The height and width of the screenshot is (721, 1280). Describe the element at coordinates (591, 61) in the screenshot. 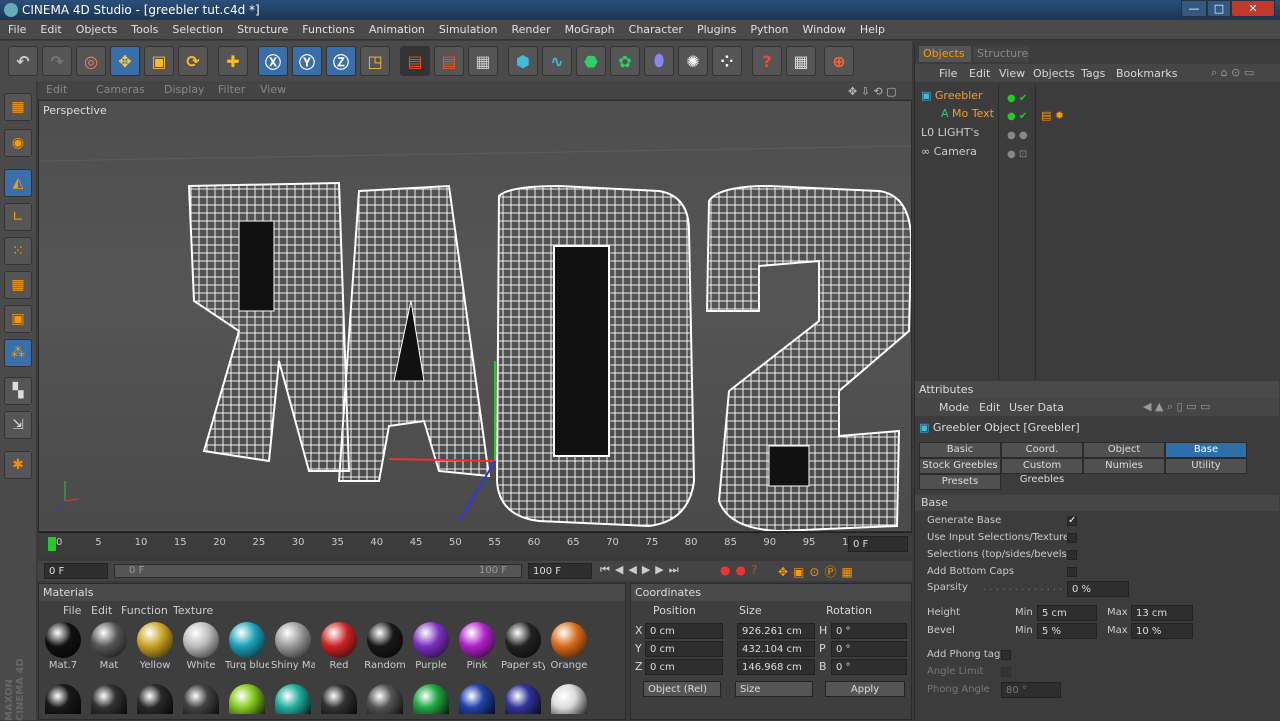

I see `nurbs-icon: ⬣` at that location.